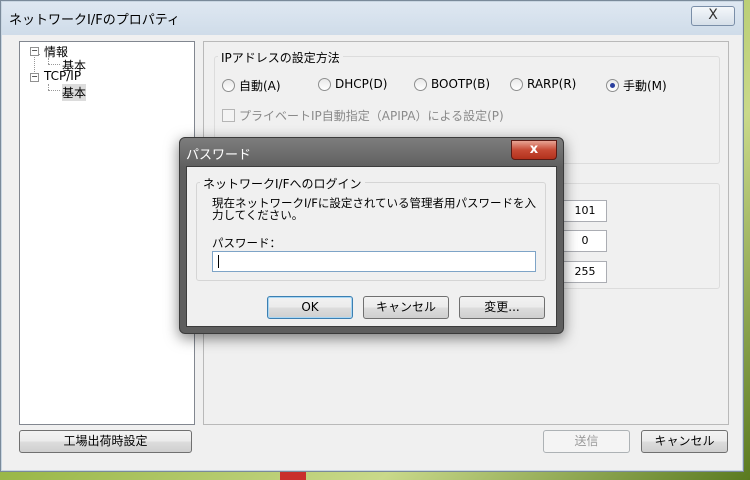 The image size is (750, 480). I want to click on address-field-3: 255, so click(585, 272).